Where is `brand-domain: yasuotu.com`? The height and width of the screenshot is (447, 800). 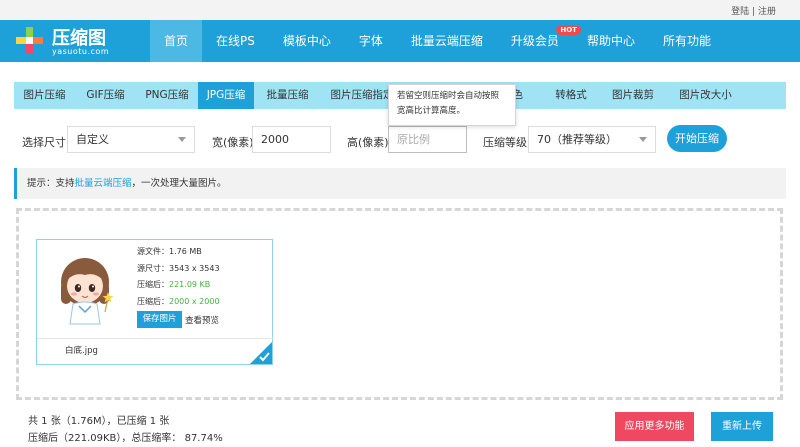 brand-domain: yasuotu.com is located at coordinates (81, 51).